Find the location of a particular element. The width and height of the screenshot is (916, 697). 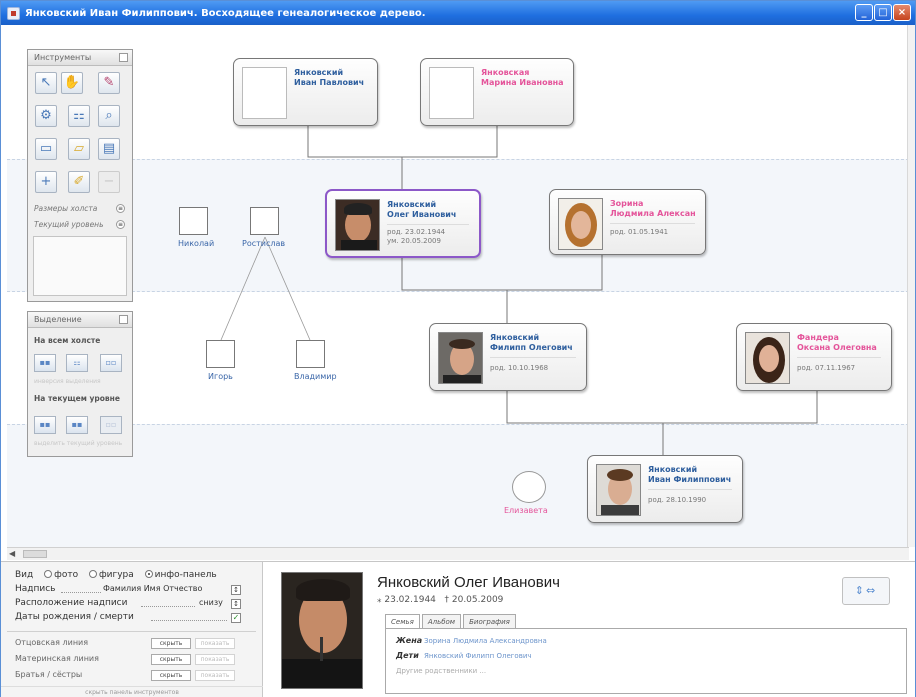

scroll-left-icon: ◀ is located at coordinates (15, 554).